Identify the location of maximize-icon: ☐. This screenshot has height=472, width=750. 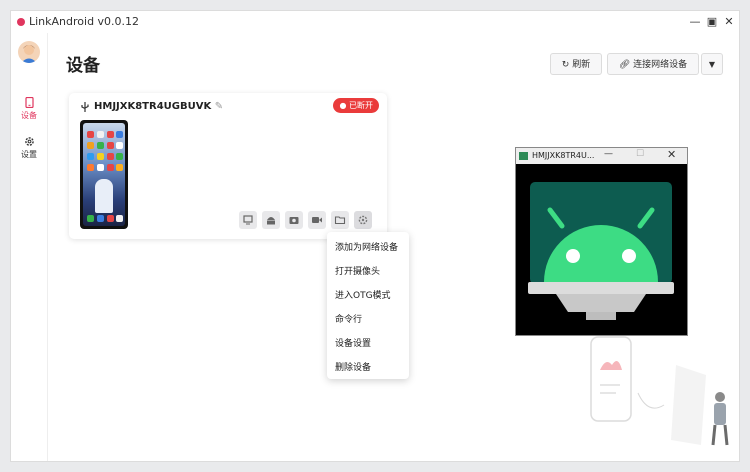
(640, 154).